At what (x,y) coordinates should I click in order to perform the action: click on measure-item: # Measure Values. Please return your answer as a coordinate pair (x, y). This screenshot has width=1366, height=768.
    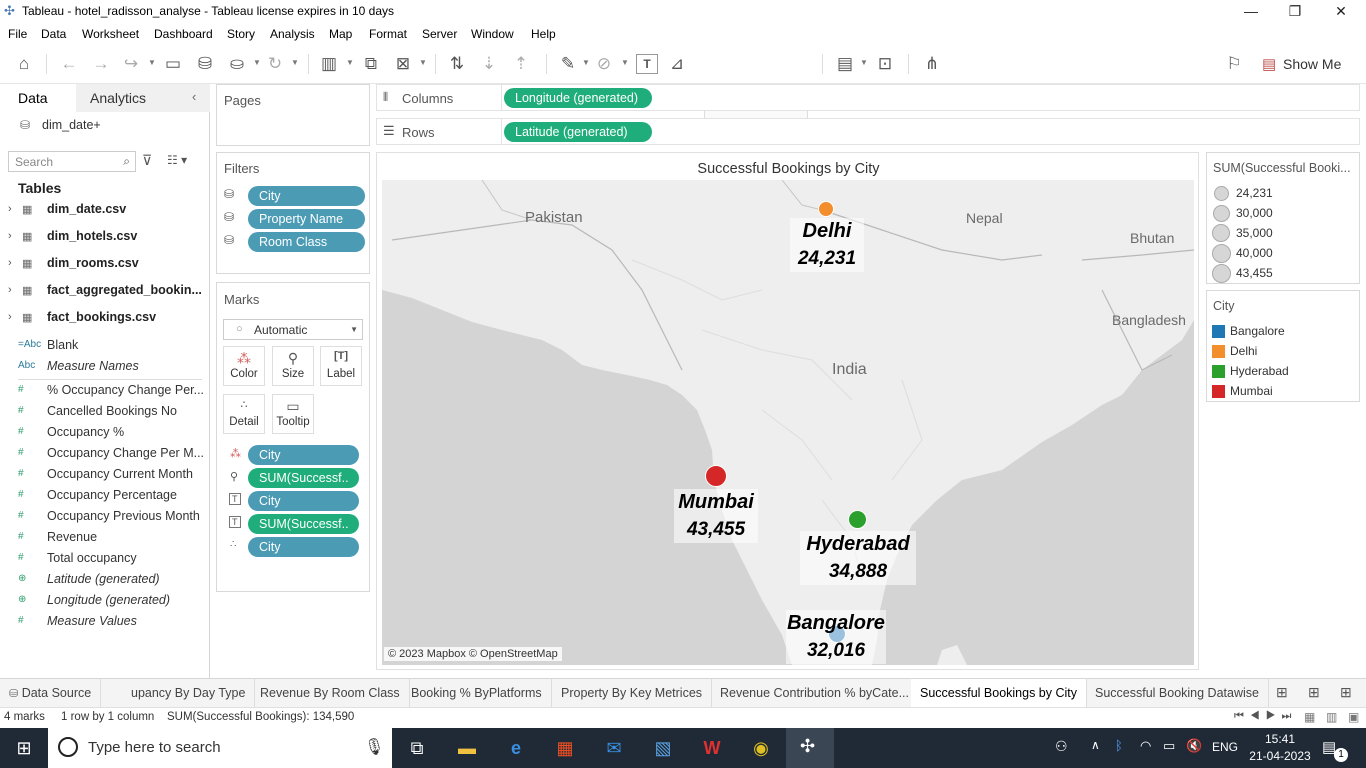
    Looking at the image, I should click on (105, 622).